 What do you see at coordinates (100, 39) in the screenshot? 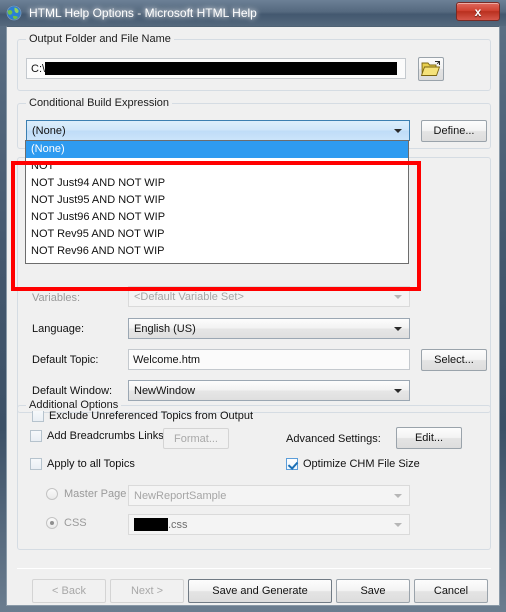
I see `output-folder-legend: Output Folder and File Name` at bounding box center [100, 39].